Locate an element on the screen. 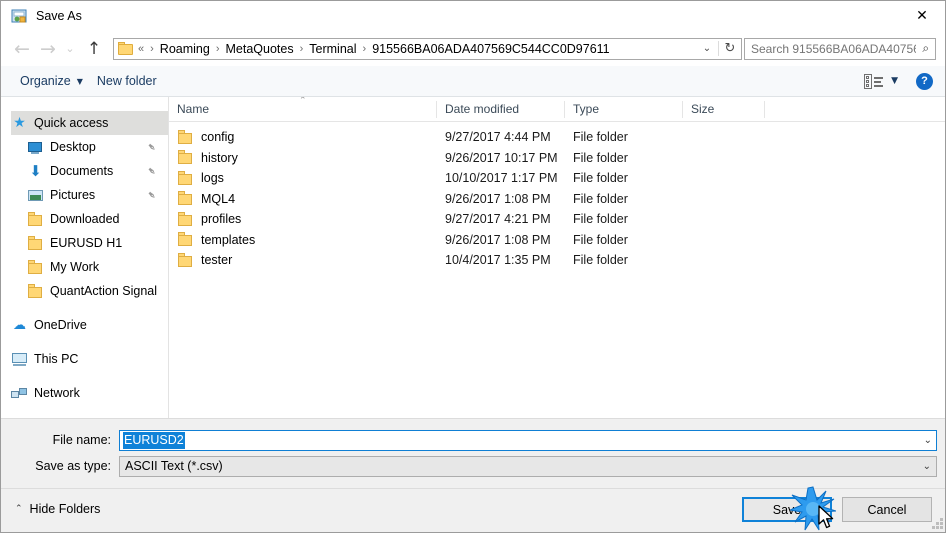  table-row: history 9/26/2017 10:17 PM File folder is located at coordinates (557, 158).